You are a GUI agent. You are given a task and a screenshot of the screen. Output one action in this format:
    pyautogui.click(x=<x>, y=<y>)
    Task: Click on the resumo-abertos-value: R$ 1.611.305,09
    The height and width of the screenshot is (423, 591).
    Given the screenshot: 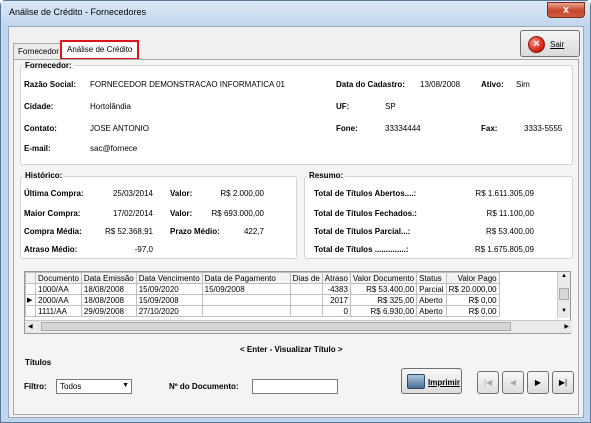 What is the action you would take?
    pyautogui.click(x=504, y=193)
    